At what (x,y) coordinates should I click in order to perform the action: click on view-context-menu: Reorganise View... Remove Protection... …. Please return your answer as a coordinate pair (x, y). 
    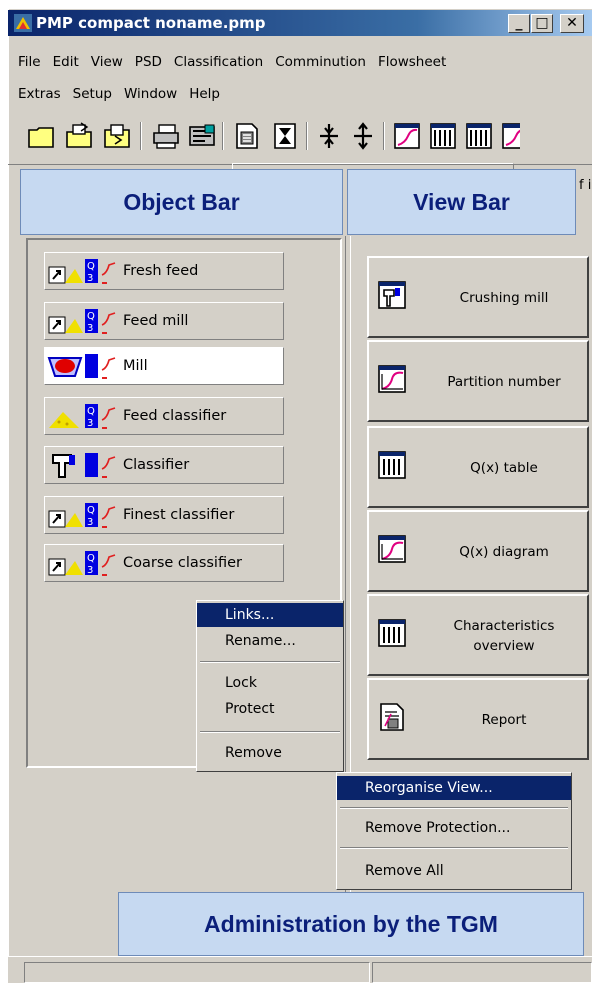
    Looking at the image, I should click on (454, 831).